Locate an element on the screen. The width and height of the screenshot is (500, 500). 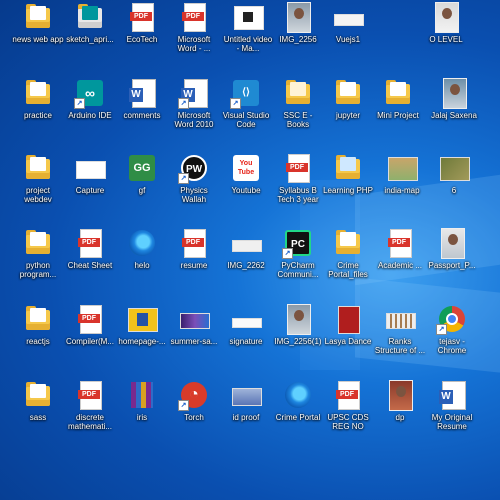
desktop-icon-project-webdev: project webdev is located at coordinates (38, 178).